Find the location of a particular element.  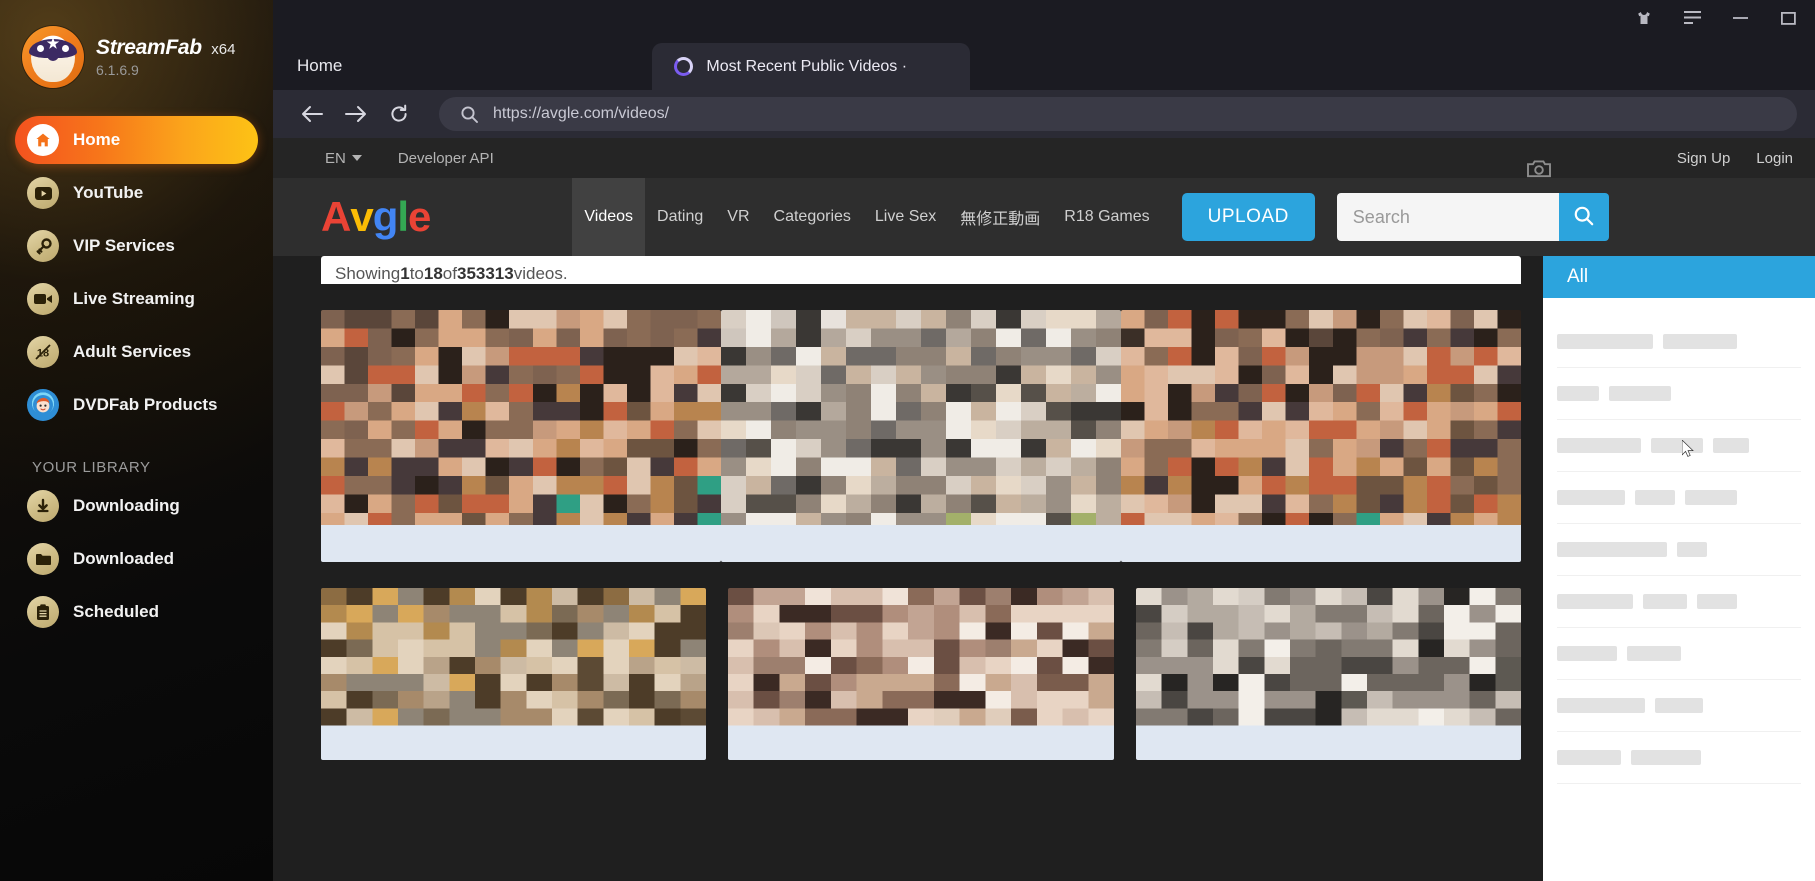

site-nav-uncensored: 無修正動画 is located at coordinates (1000, 217).